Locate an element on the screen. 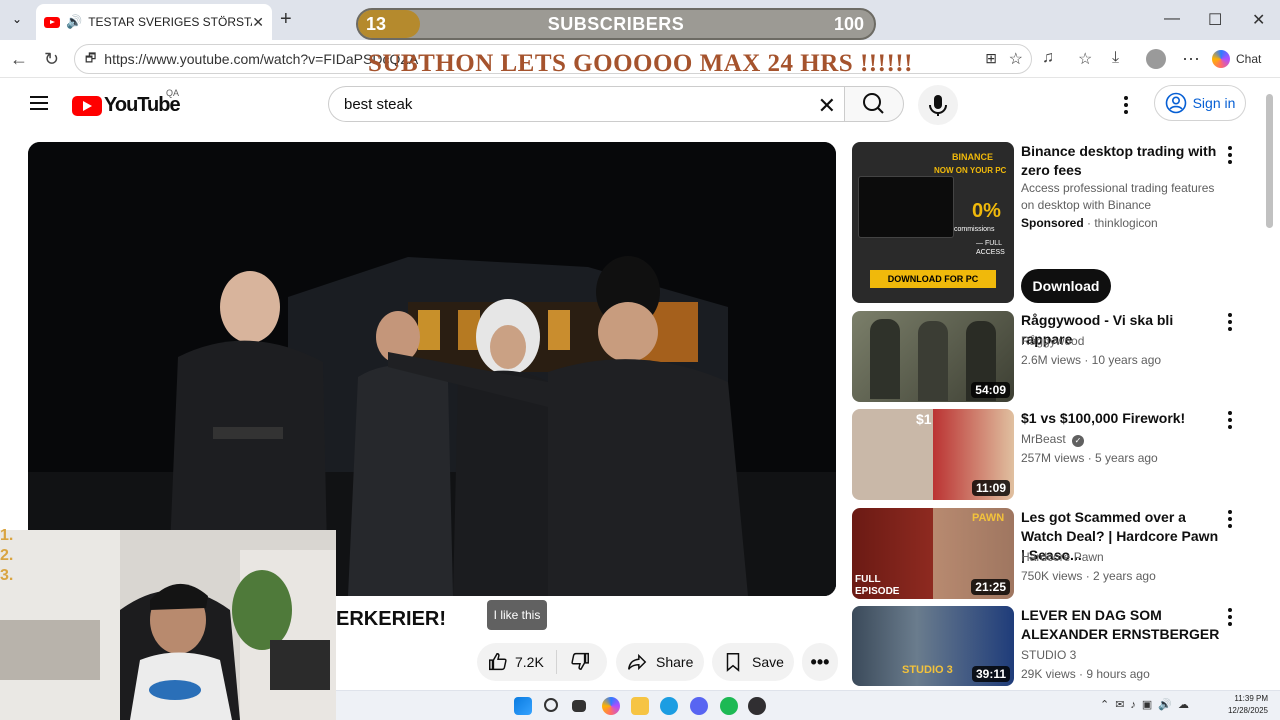  menu-icon is located at coordinates (39, 103).